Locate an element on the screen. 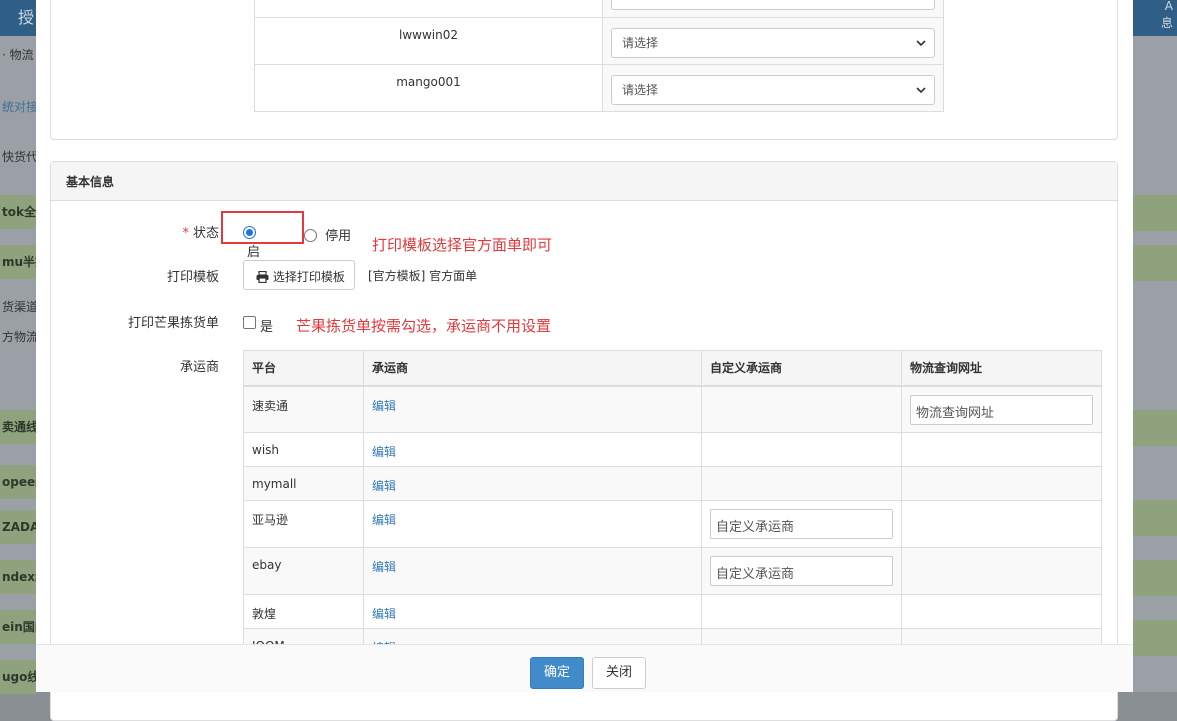 The height and width of the screenshot is (721, 1177). carrier-label: 承运商 is located at coordinates (199, 367).